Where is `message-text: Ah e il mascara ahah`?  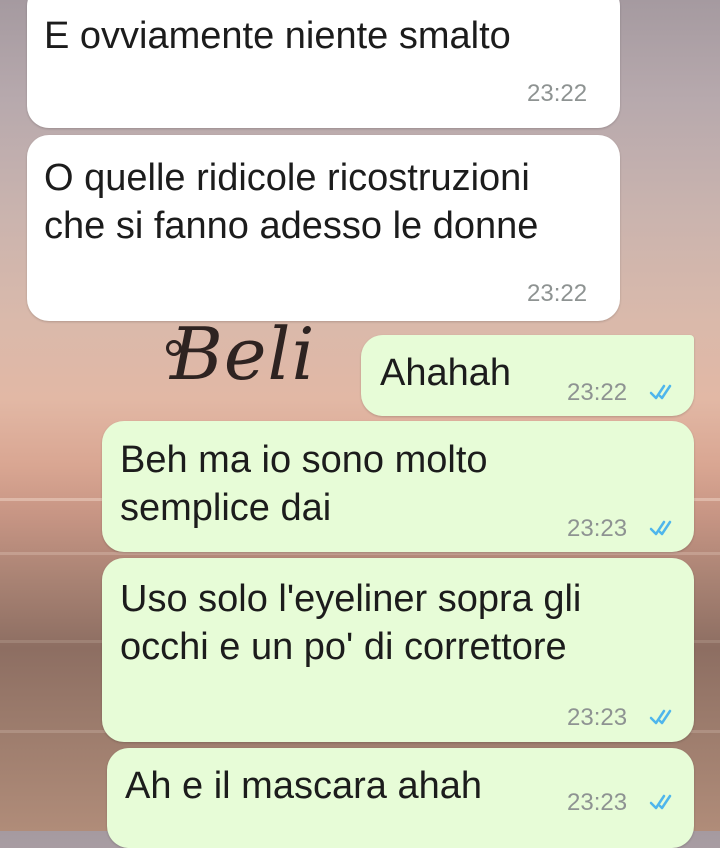 message-text: Ah e il mascara ahah is located at coordinates (303, 786).